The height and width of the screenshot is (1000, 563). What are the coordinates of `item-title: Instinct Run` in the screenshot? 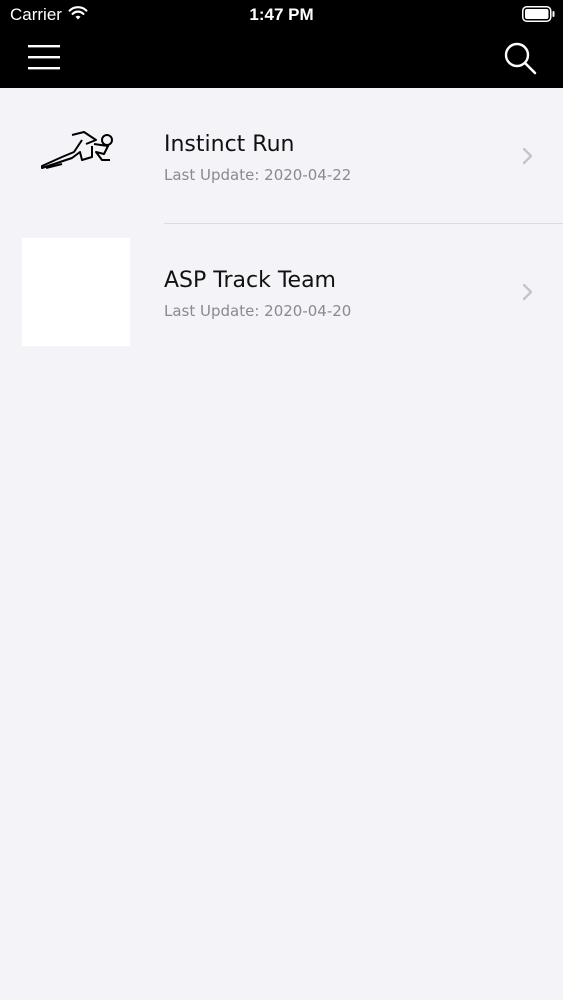 It's located at (229, 144).